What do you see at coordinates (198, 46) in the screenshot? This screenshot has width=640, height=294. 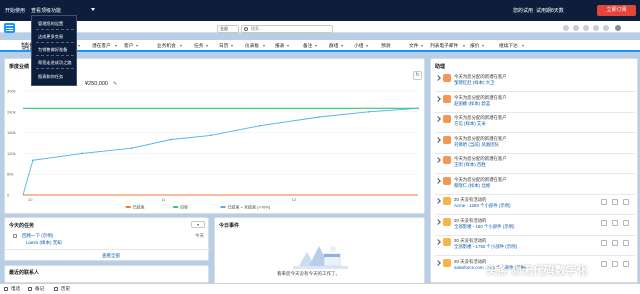 I see `nav-tab: 任务` at bounding box center [198, 46].